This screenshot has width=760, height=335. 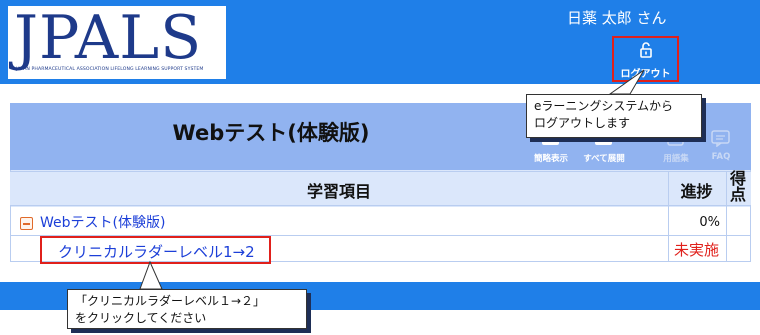 I want to click on item-callout: 「クリニカルラダーレベル１→２」 をクリックしてください, so click(x=187, y=309).